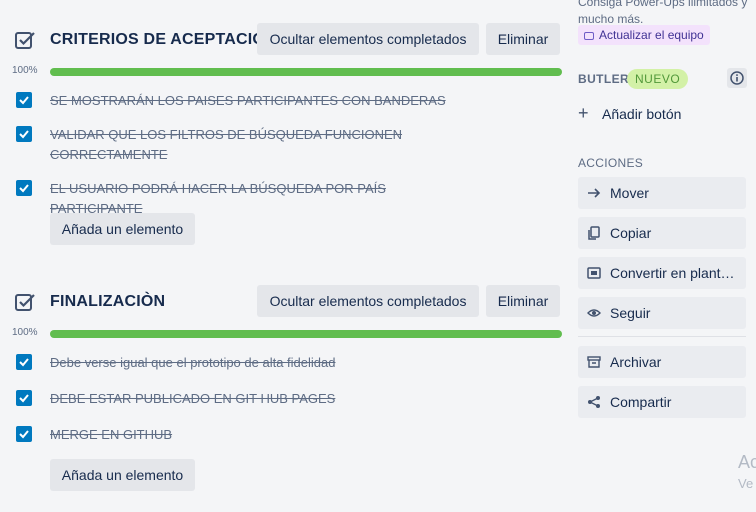 This screenshot has width=756, height=512. What do you see at coordinates (594, 402) in the screenshot?
I see `share-icon` at bounding box center [594, 402].